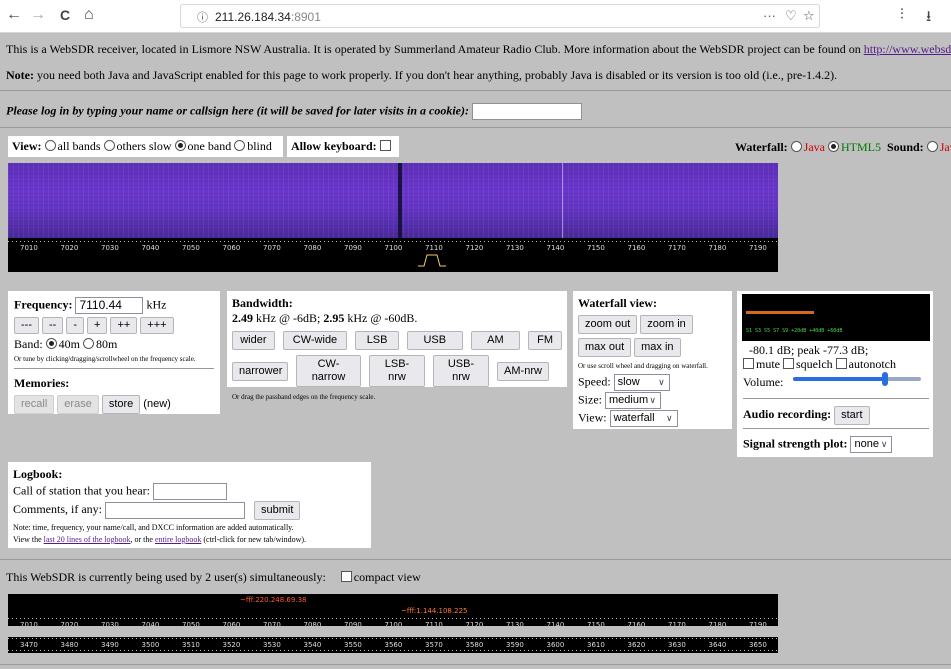  I want to click on volume-knob, so click(885, 379).